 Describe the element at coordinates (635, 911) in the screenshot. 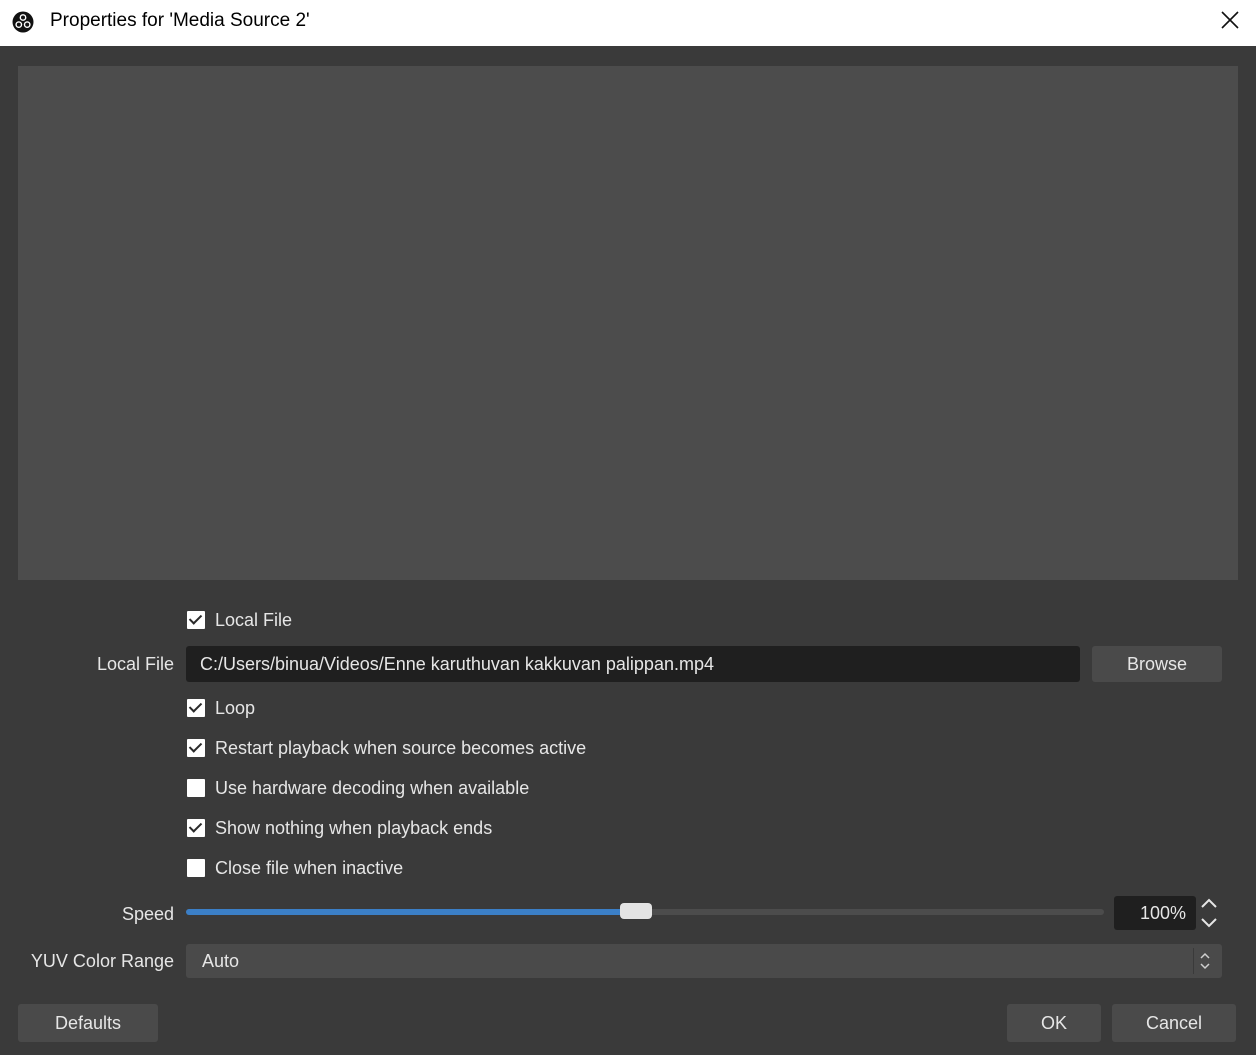

I see `speed-slider-handle` at that location.